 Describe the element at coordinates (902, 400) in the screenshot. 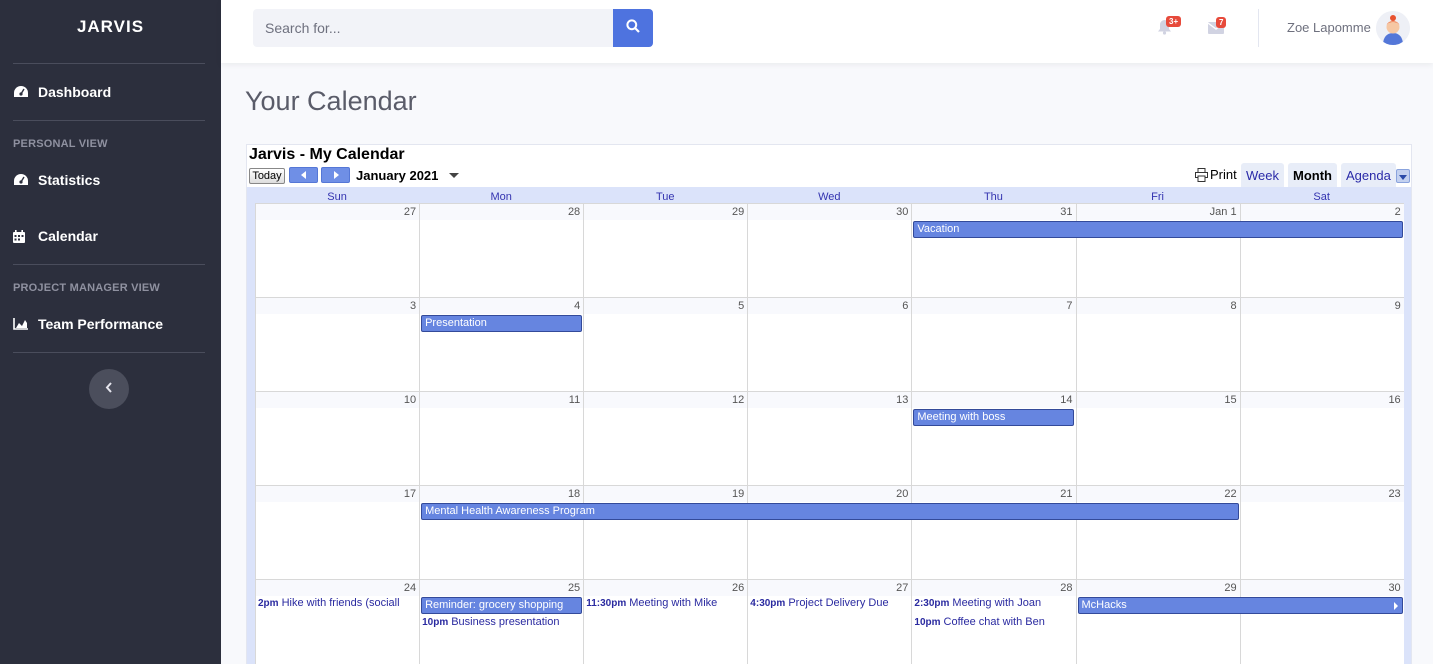

I see `day-number: 13` at that location.